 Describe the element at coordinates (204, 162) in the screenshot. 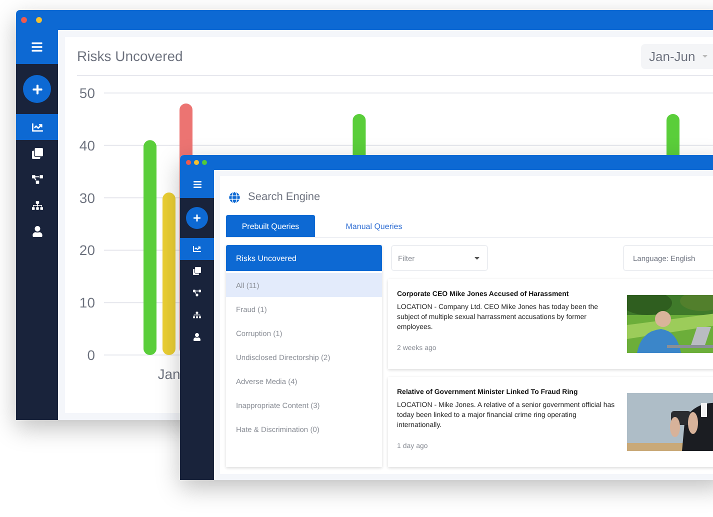

I see `maximize-dot` at that location.